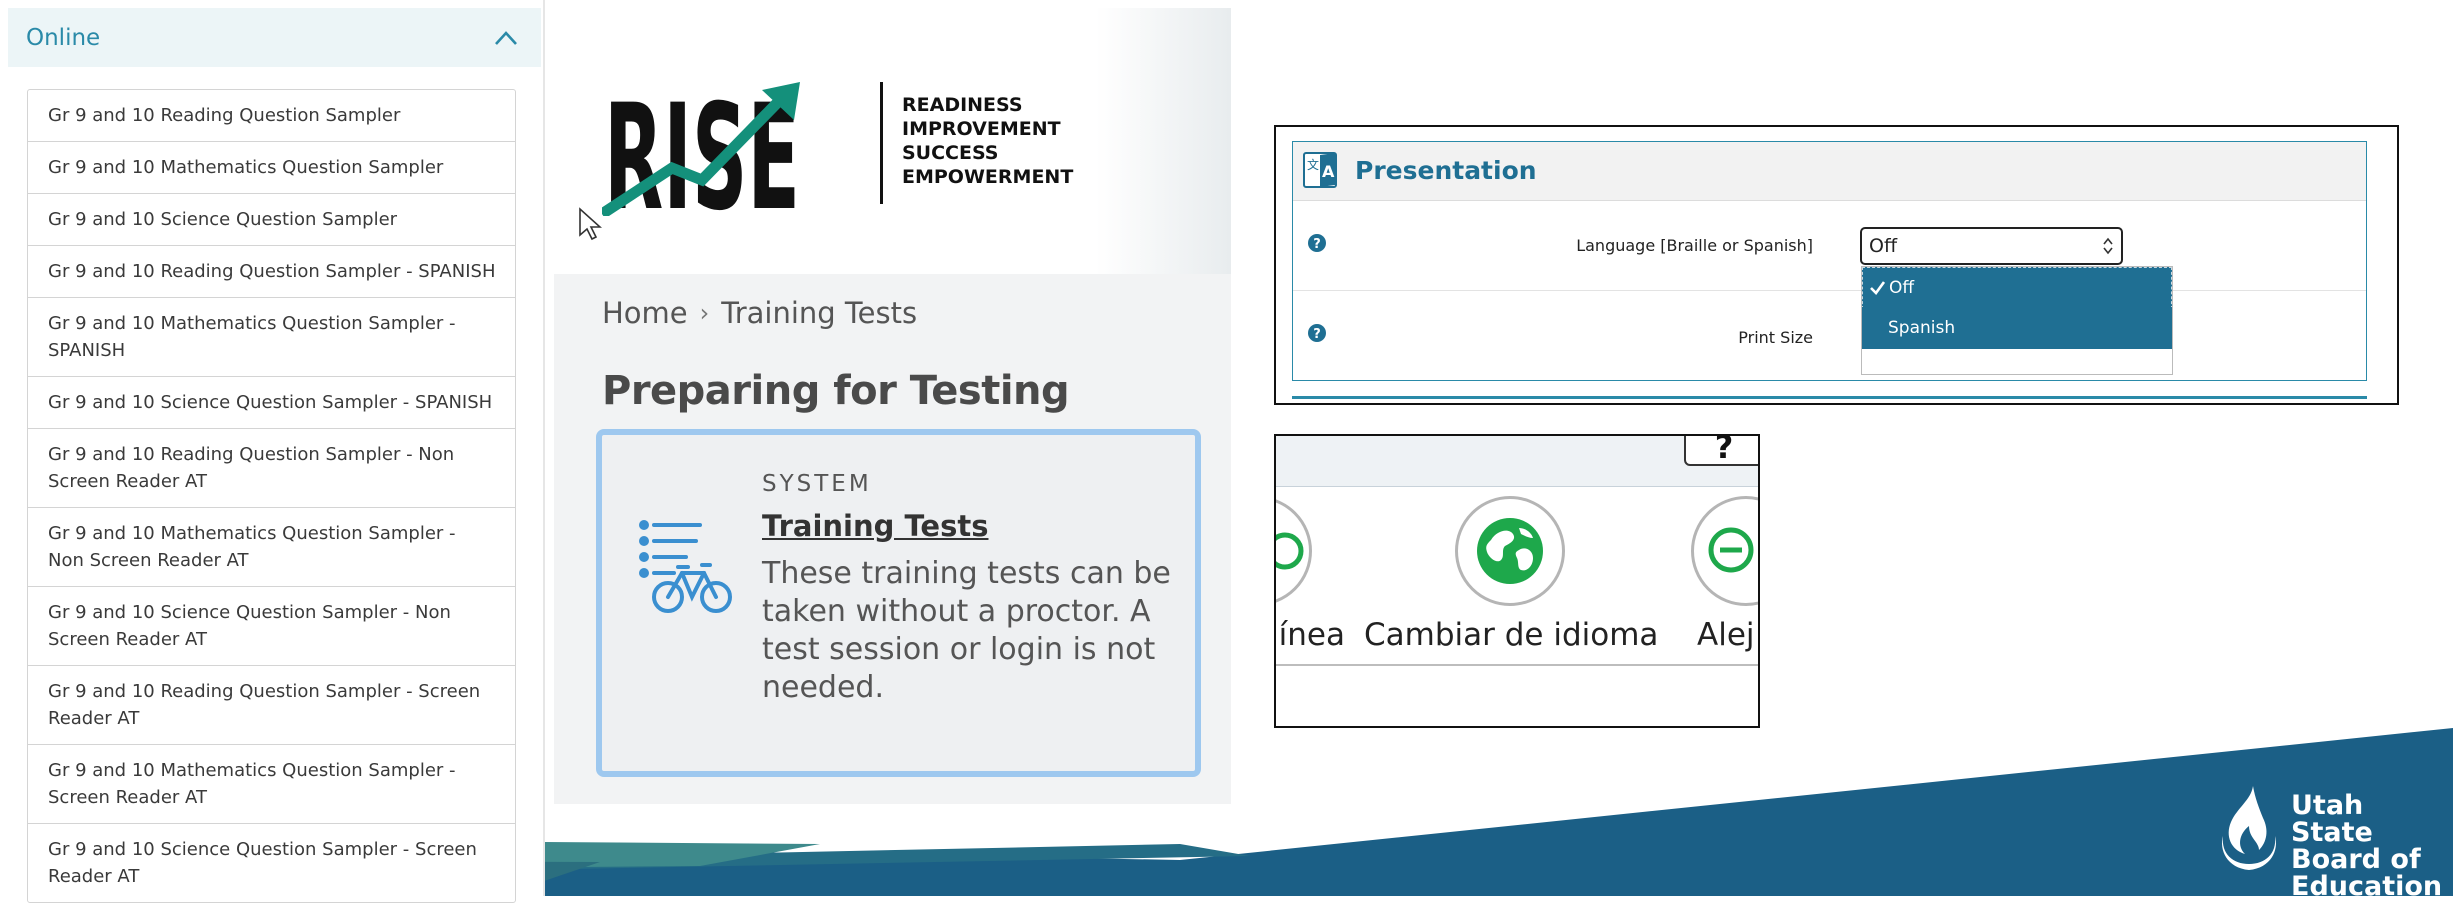  I want to click on help-button: ?, so click(1721, 451).